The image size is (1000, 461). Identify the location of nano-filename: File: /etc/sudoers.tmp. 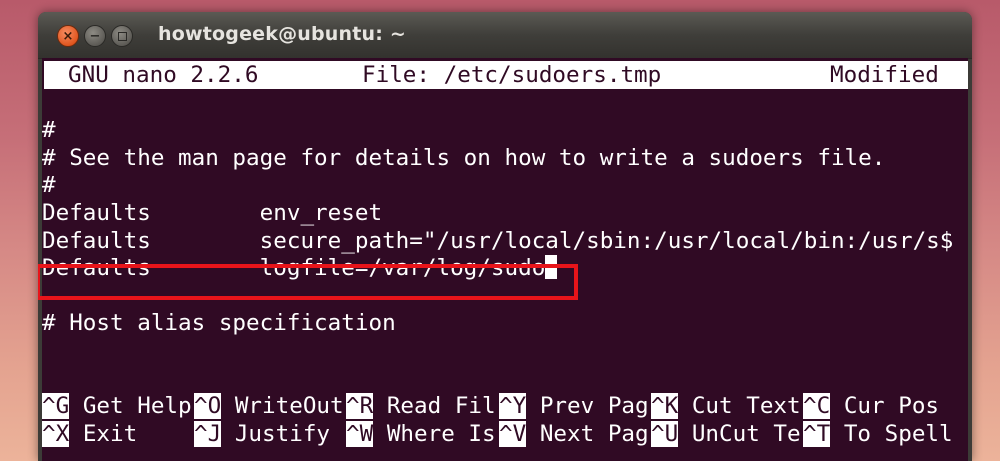
(512, 75).